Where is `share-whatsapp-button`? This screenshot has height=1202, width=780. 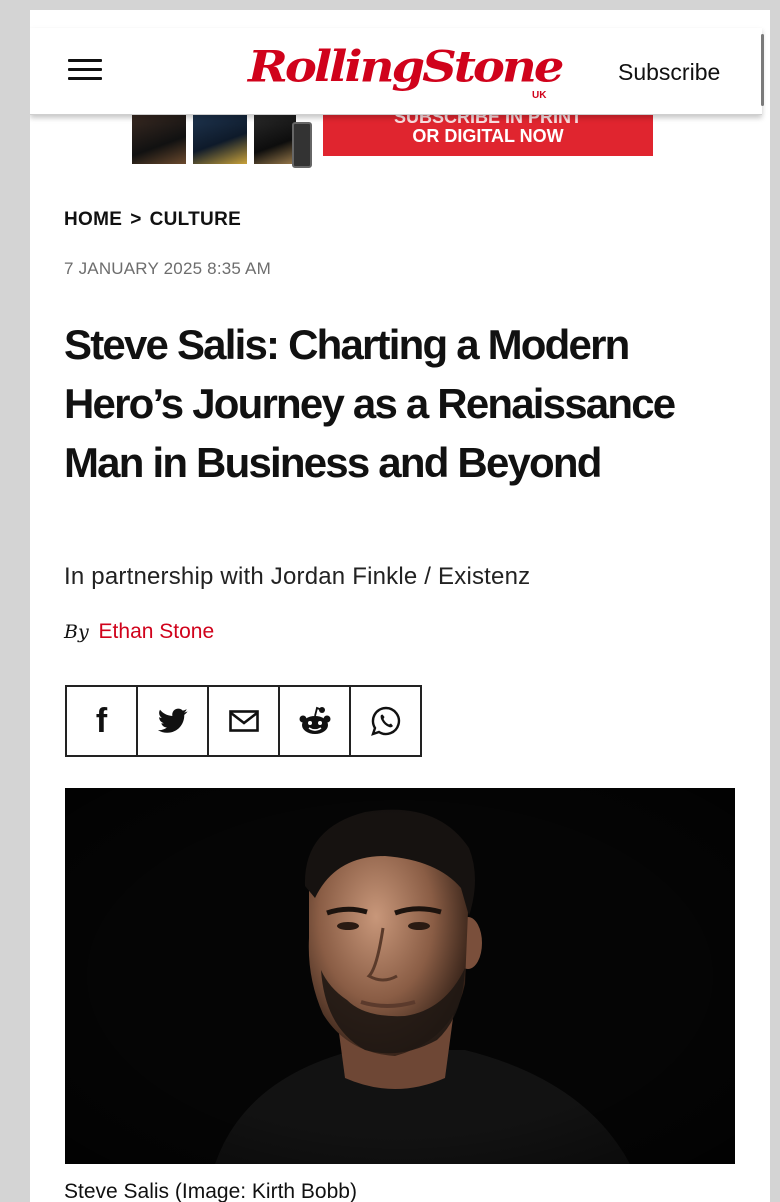 share-whatsapp-button is located at coordinates (385, 721).